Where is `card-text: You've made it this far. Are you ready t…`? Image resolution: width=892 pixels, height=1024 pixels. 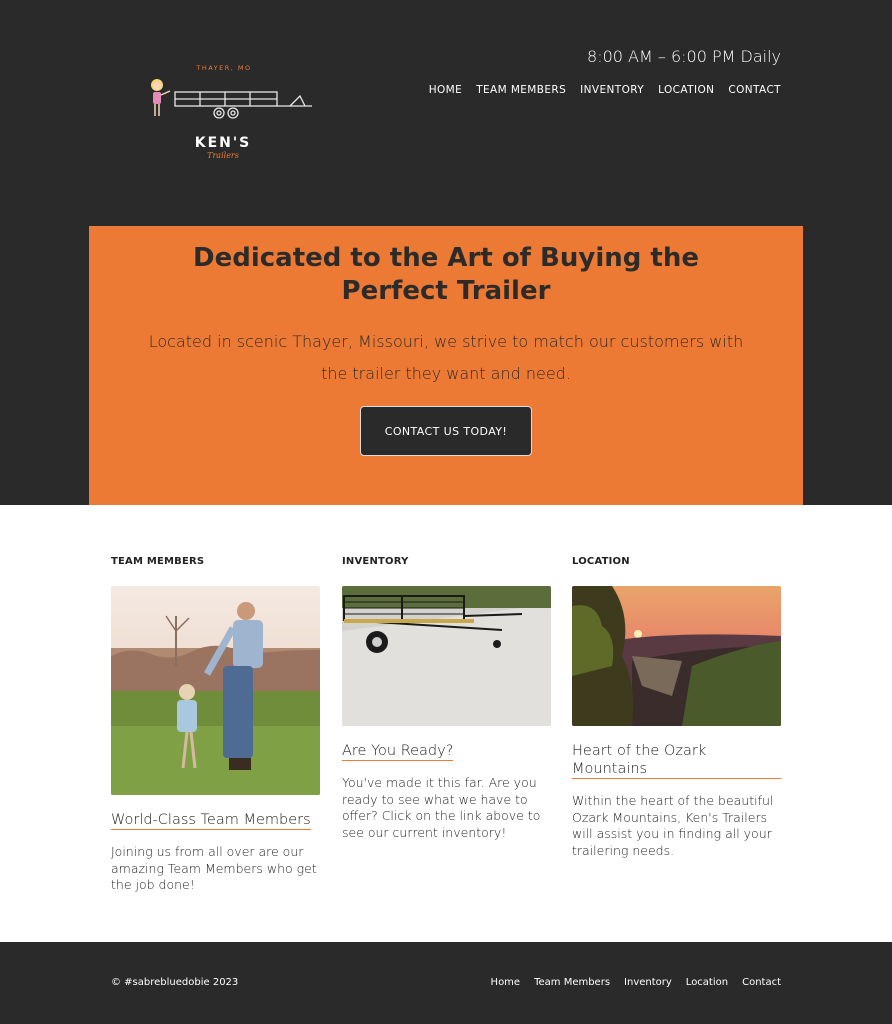
card-text: You've made it this far. Are you ready t… is located at coordinates (441, 807).